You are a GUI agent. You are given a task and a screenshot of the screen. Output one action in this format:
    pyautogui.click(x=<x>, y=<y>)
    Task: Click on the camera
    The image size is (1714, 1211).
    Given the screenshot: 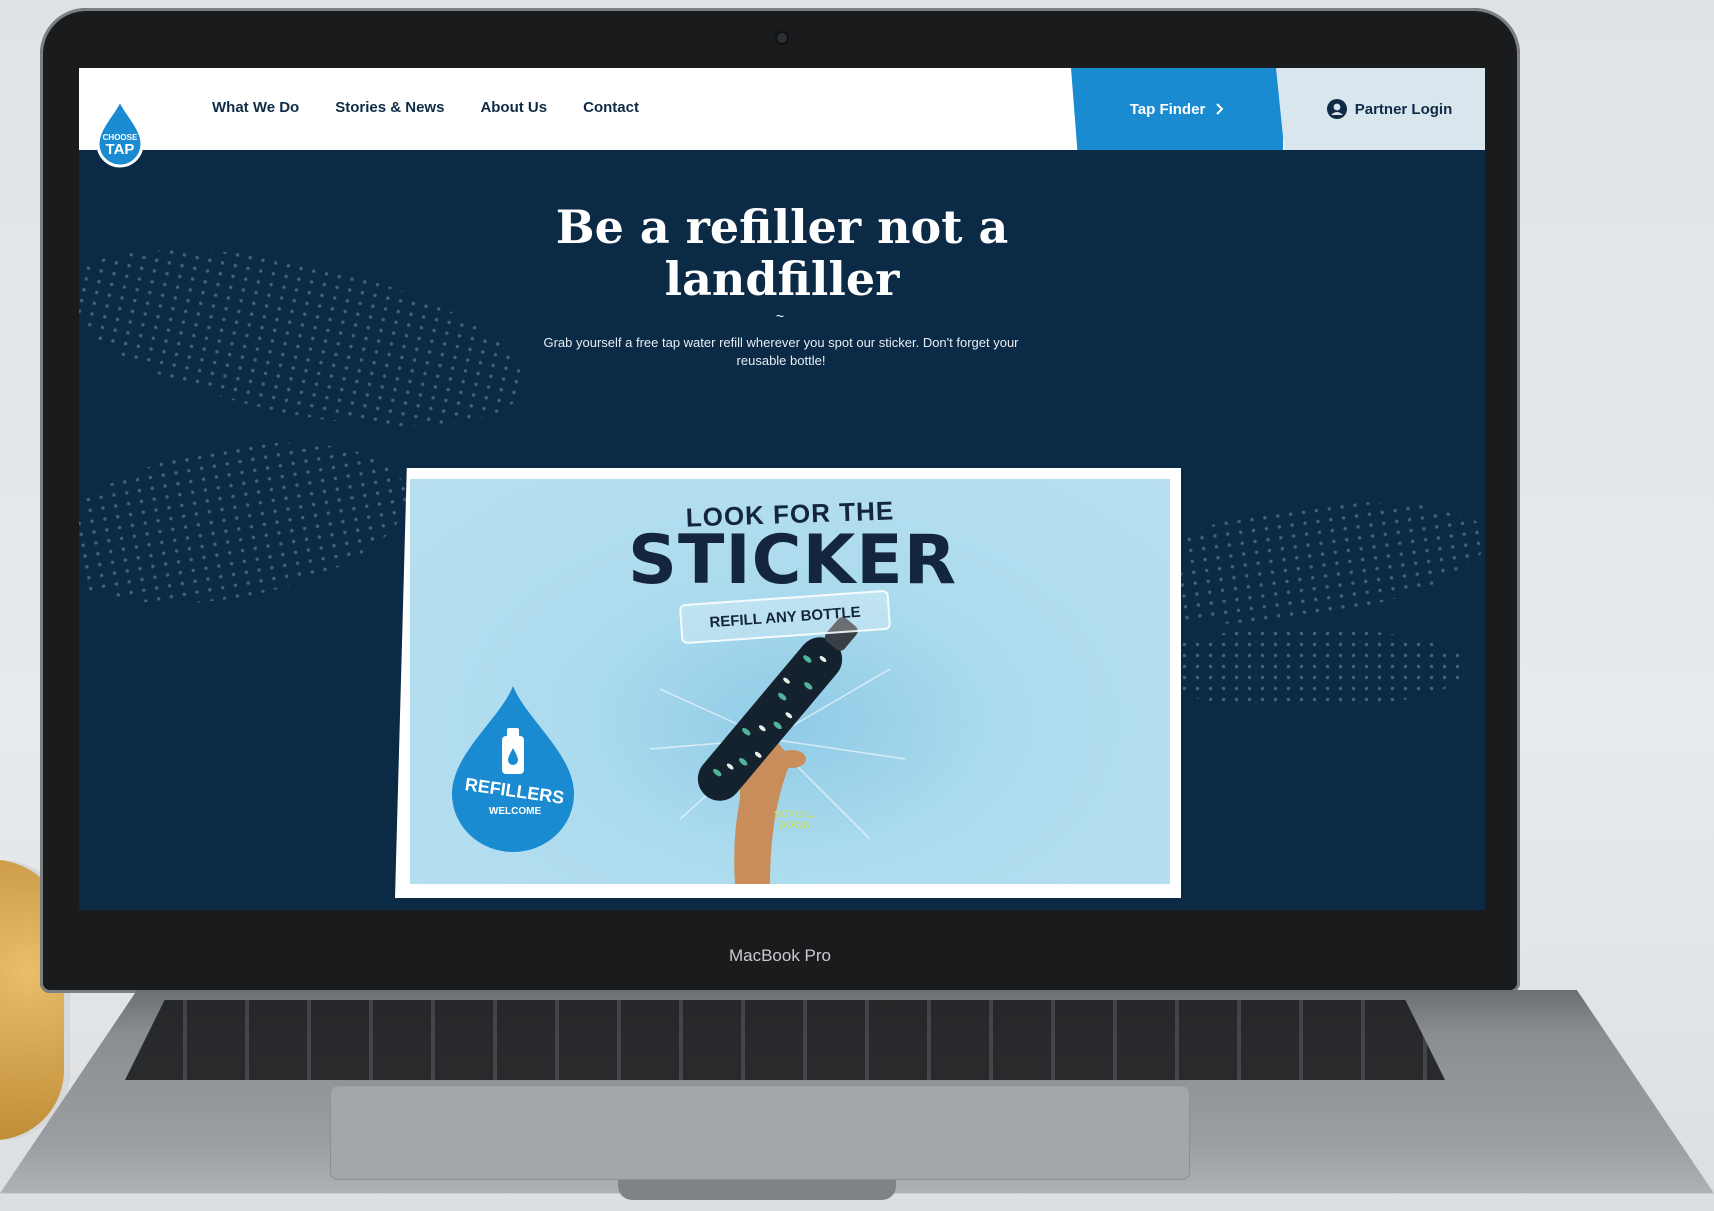 What is the action you would take?
    pyautogui.click(x=782, y=38)
    